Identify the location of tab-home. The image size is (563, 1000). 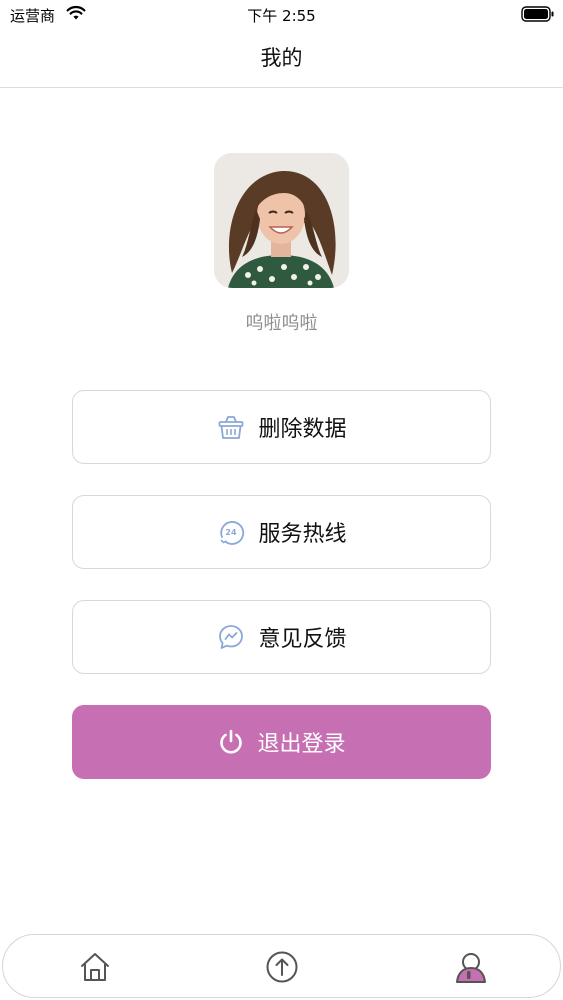
(95, 967).